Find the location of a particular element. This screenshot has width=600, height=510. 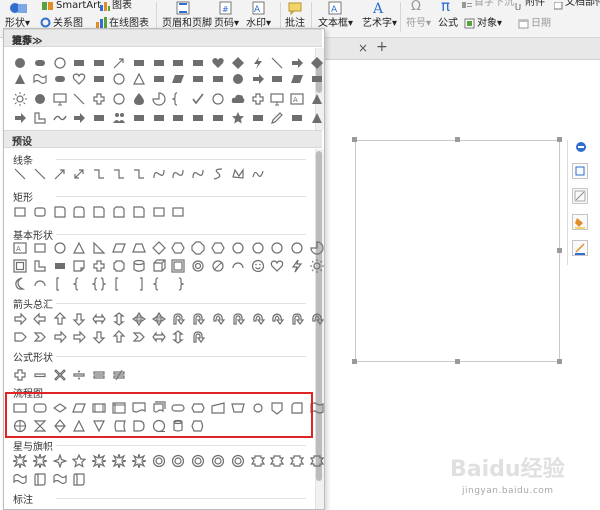

attachment-button: 附件 is located at coordinates (535, 4).